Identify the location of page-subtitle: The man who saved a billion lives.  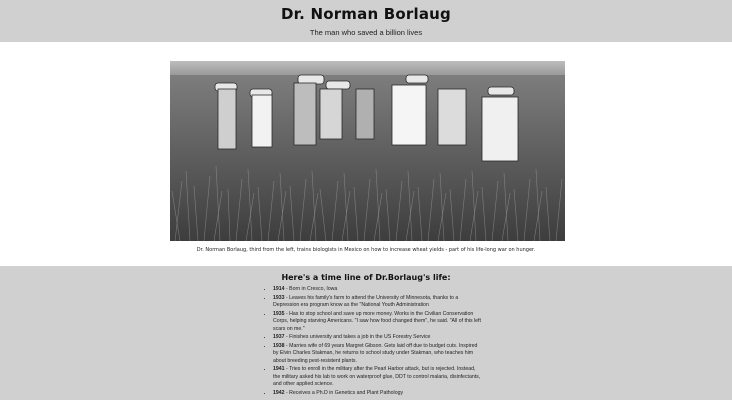
(366, 32).